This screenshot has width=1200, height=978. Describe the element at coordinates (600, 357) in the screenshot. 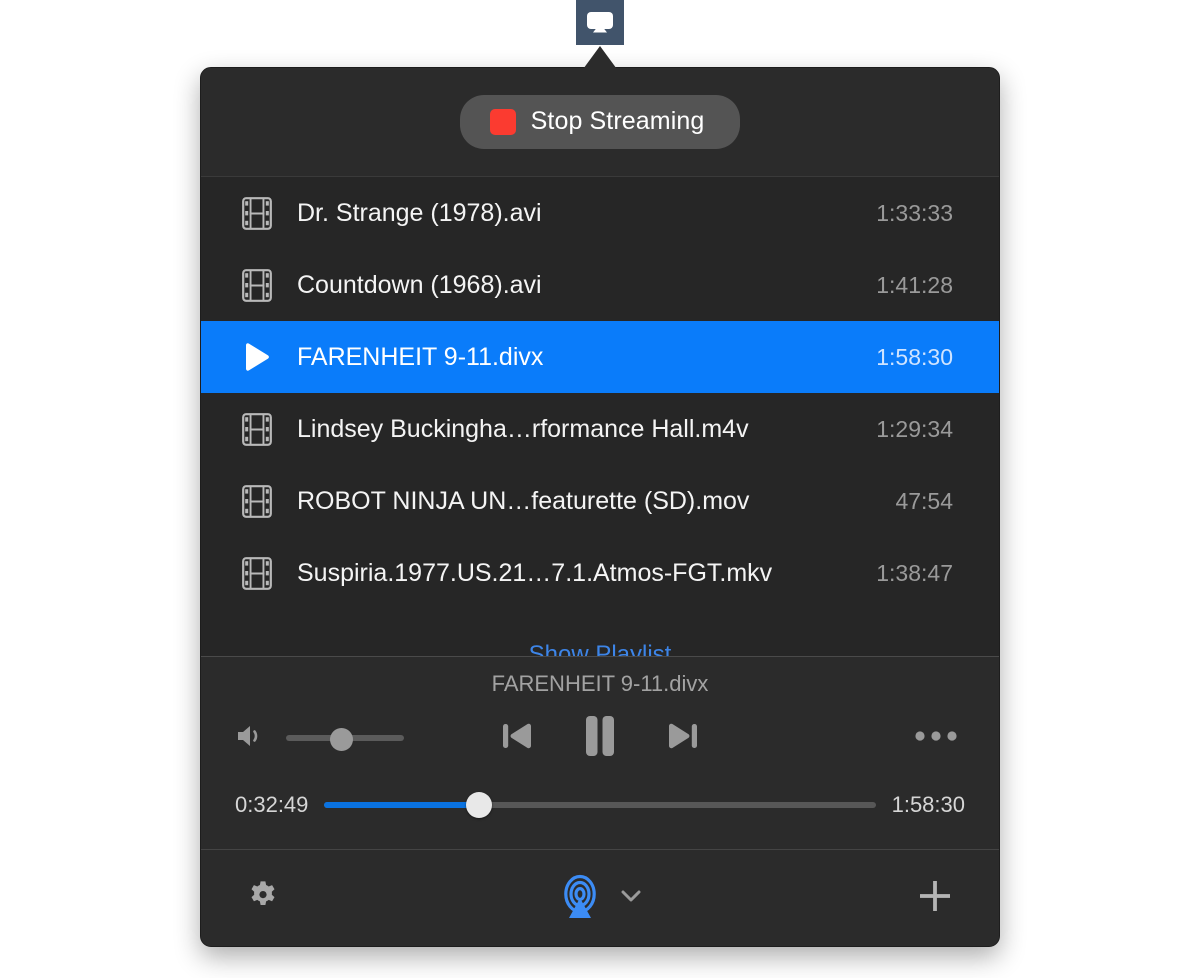

I see `playlist-row-selected: FARENHEIT 9-11.divx 1:58:30` at that location.